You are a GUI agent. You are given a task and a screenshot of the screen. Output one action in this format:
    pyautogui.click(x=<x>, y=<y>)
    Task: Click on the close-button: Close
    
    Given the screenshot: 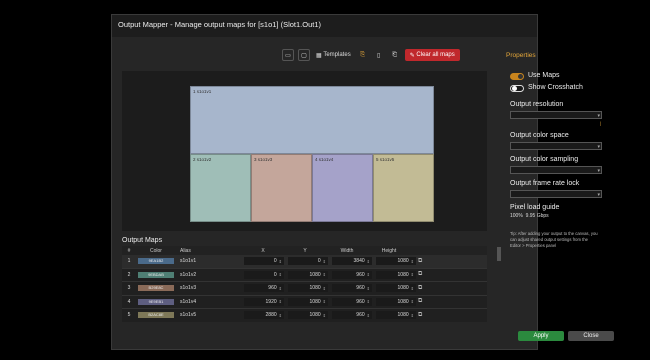 What is the action you would take?
    pyautogui.click(x=591, y=336)
    